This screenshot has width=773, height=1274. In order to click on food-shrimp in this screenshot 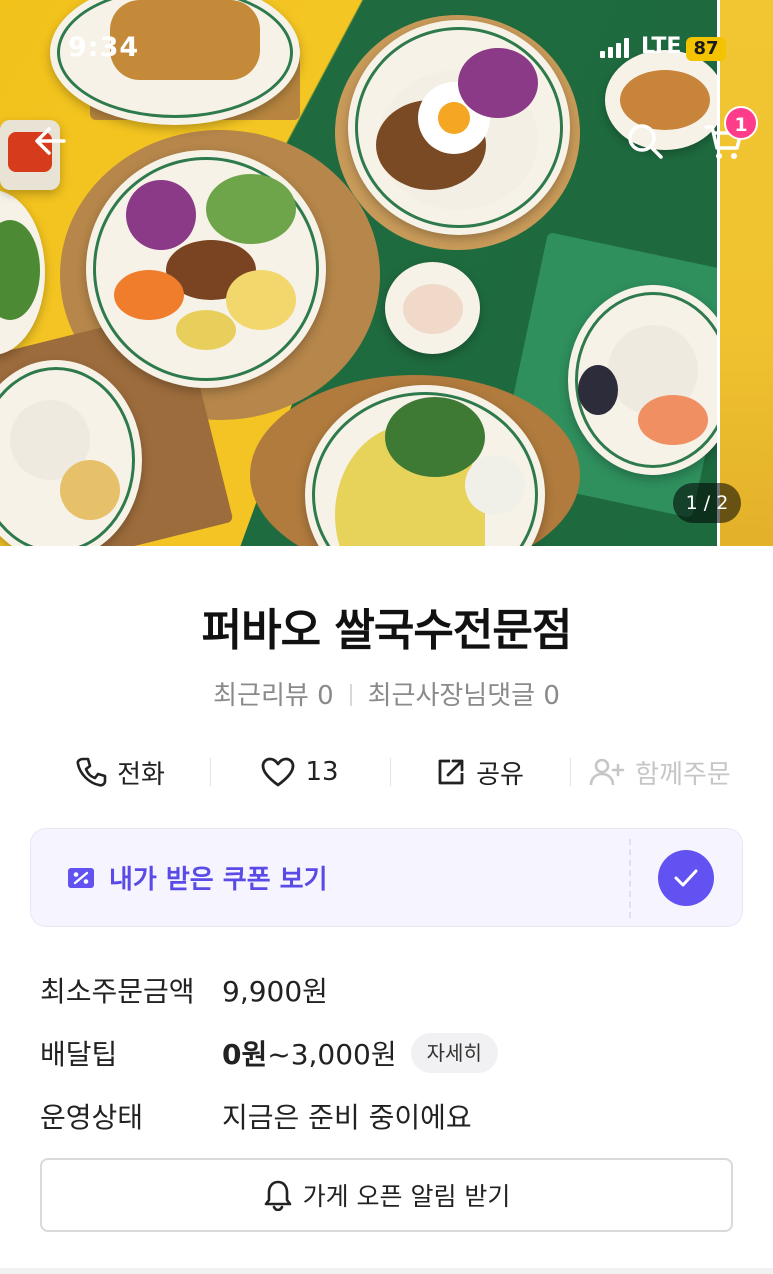, I will do `click(673, 420)`.